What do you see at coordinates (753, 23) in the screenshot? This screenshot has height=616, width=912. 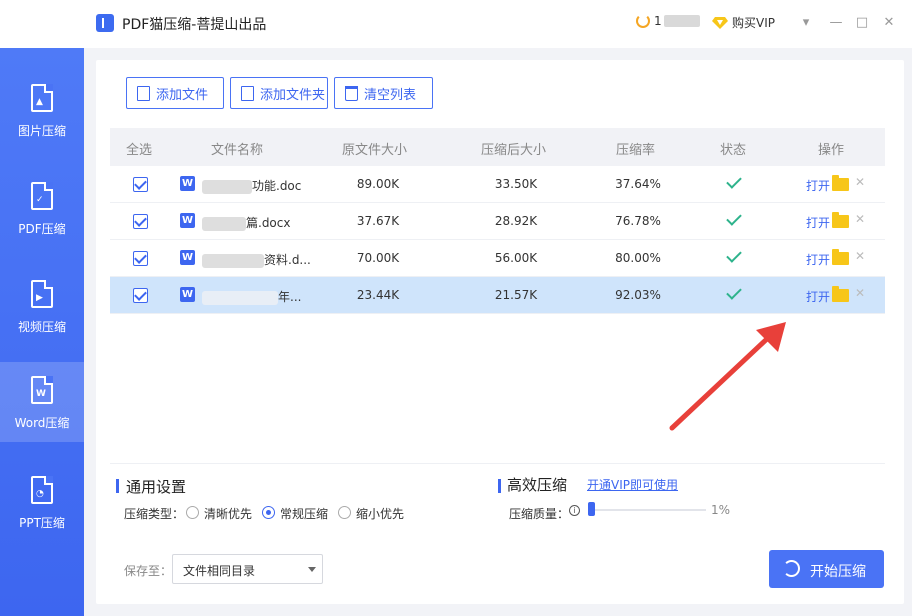 I see `buy-vip-label: 购买VIP` at bounding box center [753, 23].